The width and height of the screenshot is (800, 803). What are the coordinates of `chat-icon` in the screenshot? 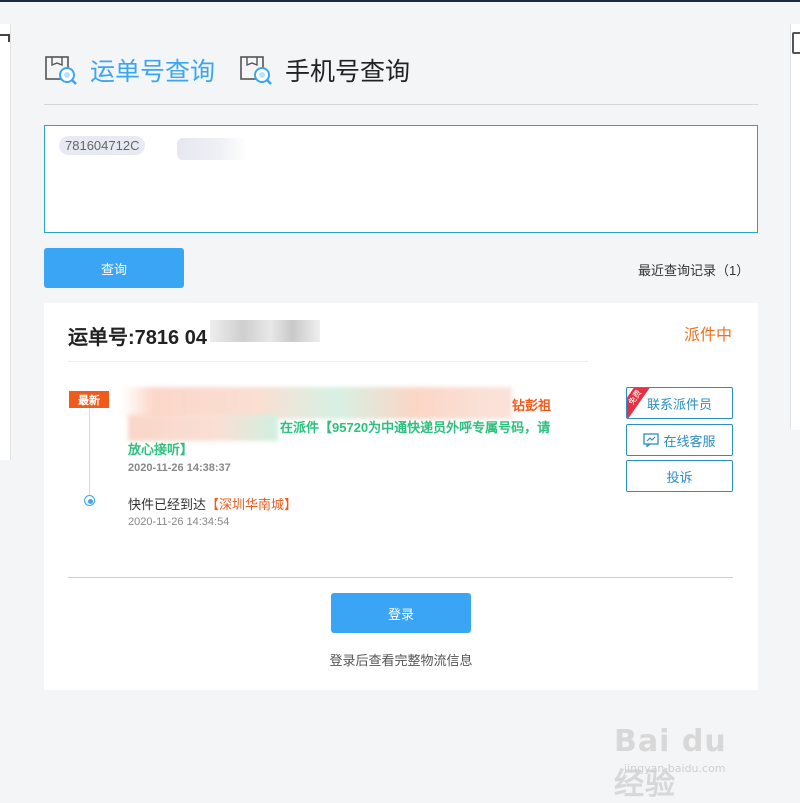 It's located at (651, 440).